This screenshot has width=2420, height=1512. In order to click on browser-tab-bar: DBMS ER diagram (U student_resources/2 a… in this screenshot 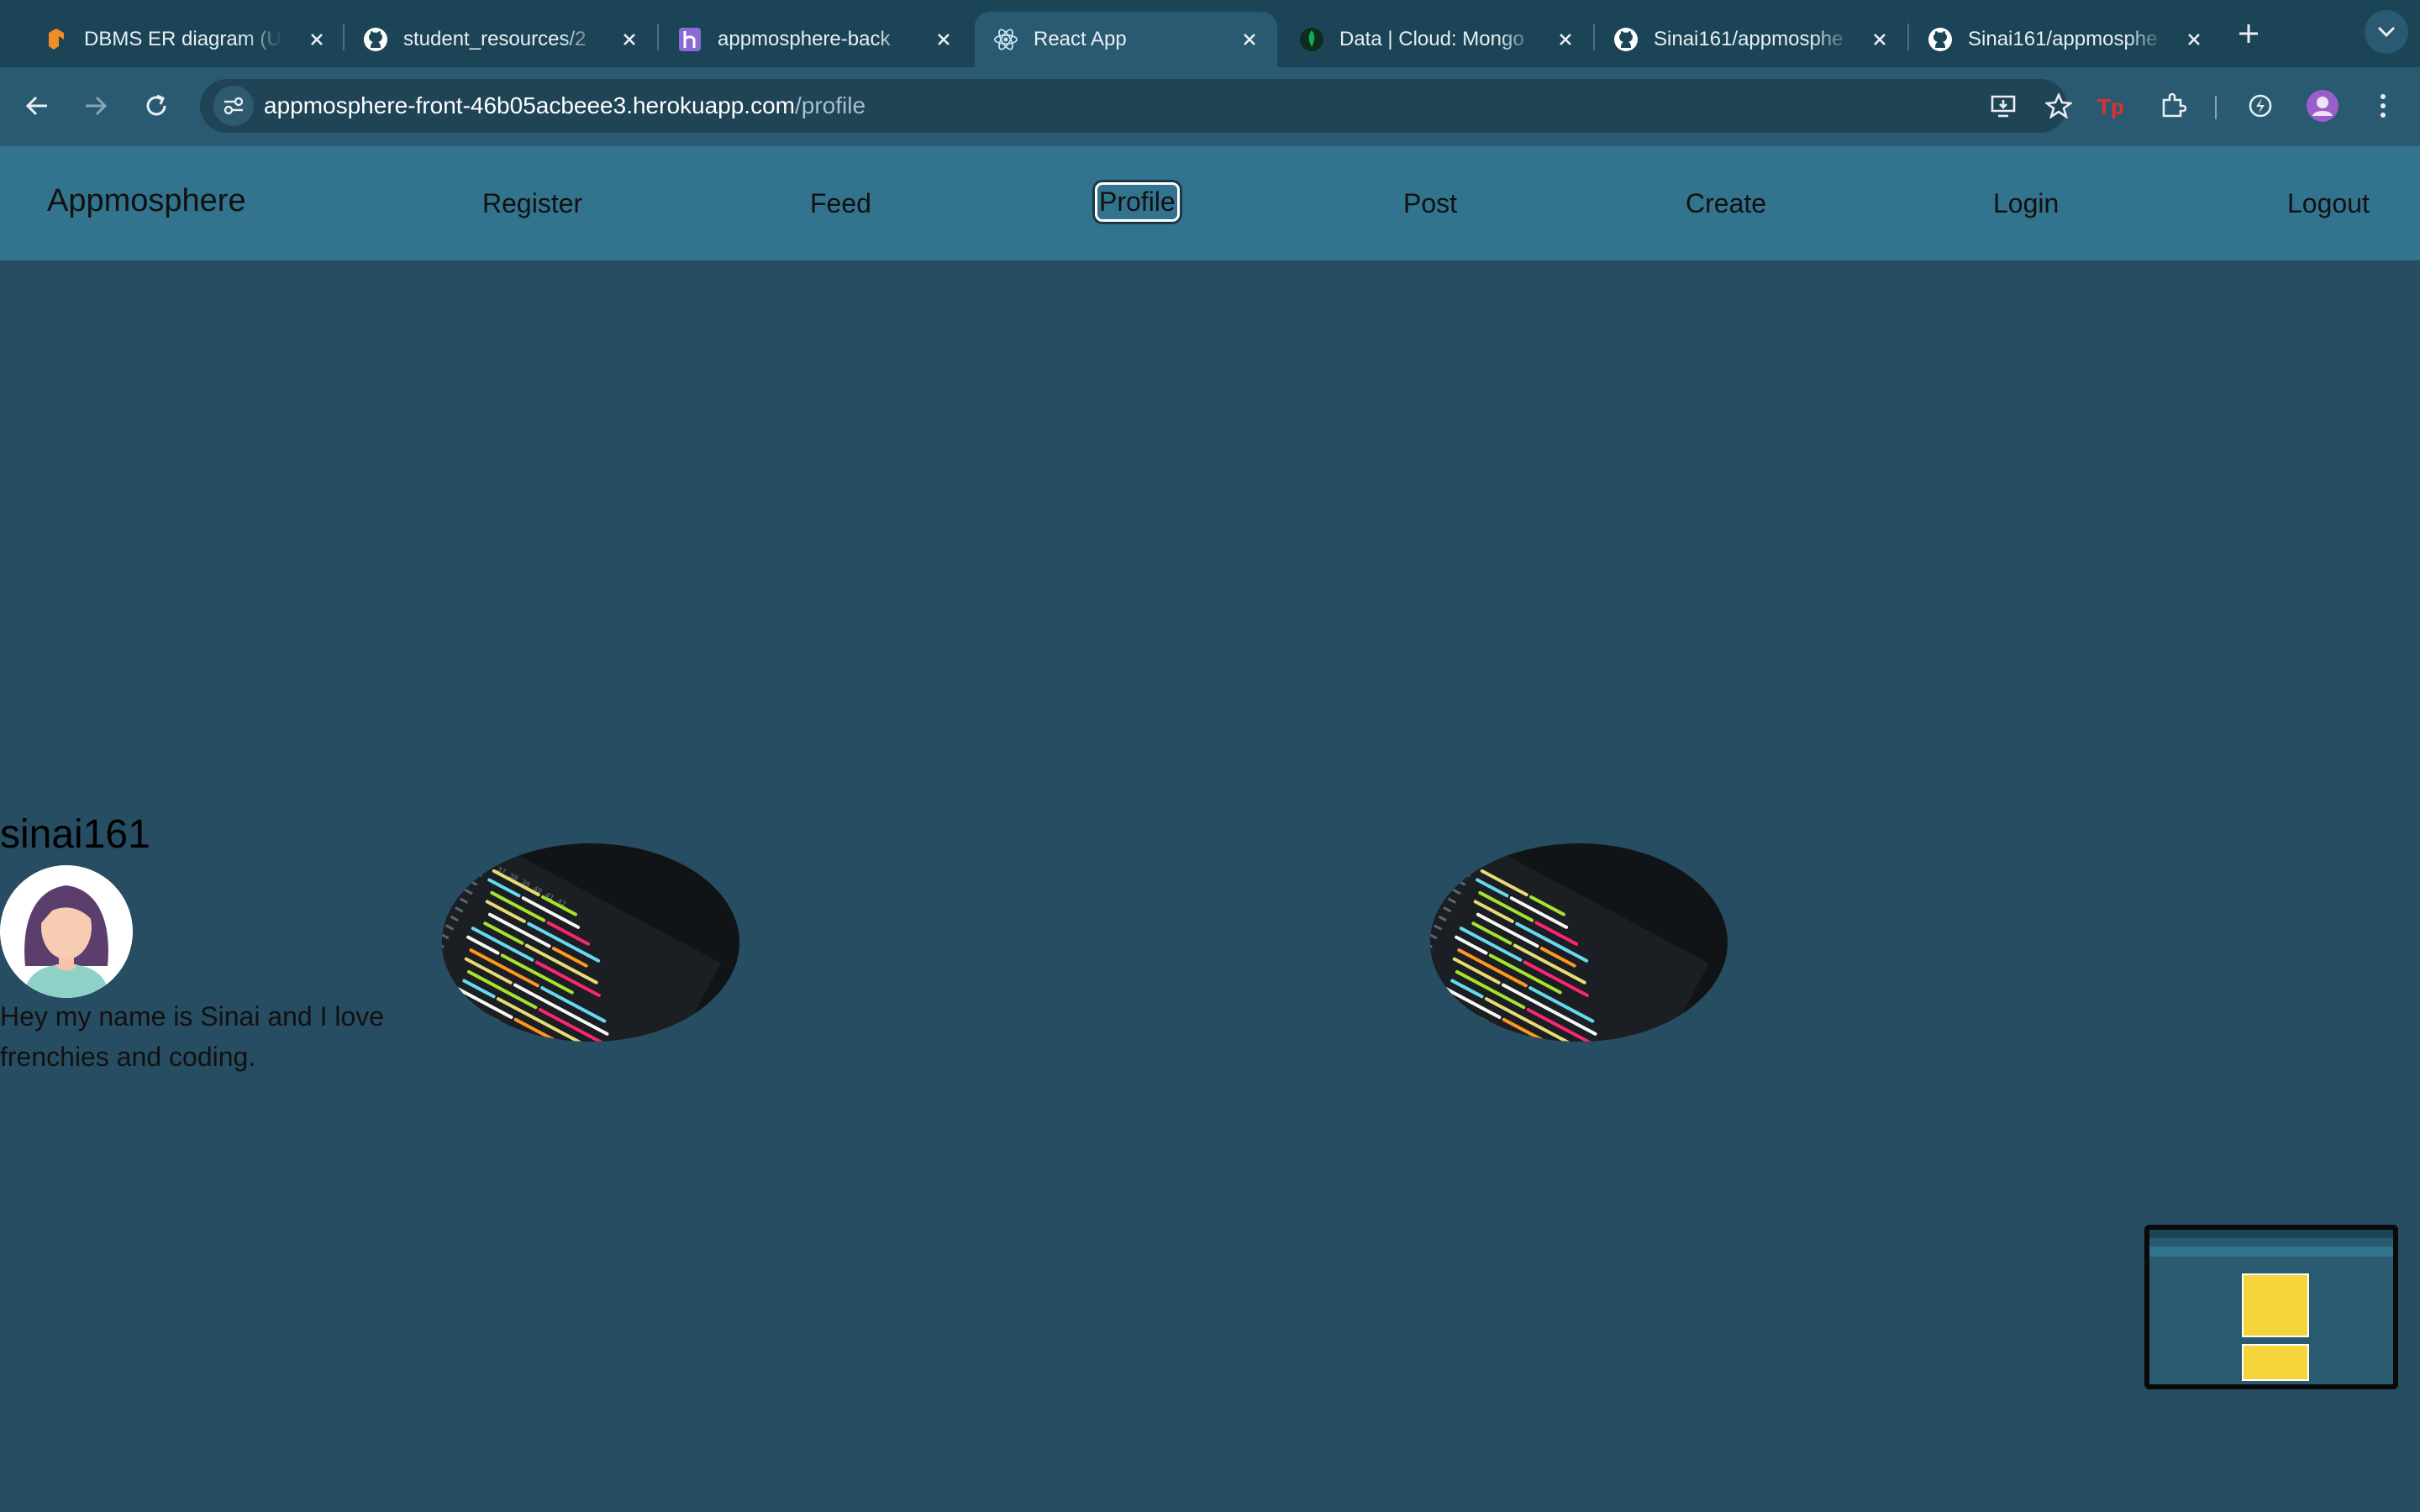, I will do `click(1210, 33)`.